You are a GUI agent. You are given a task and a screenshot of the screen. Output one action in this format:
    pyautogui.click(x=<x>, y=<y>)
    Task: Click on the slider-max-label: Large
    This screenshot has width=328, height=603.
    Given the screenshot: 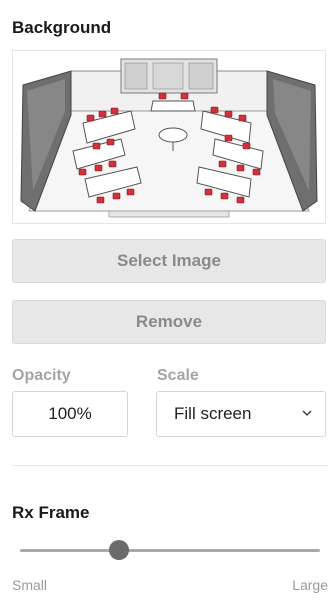 What is the action you would take?
    pyautogui.click(x=310, y=585)
    